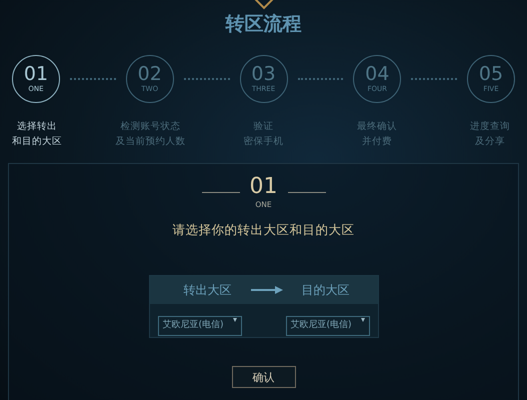 Image resolution: width=527 pixels, height=400 pixels. Describe the element at coordinates (37, 134) in the screenshot. I see `step-label: 选择转出 和目的大区` at that location.